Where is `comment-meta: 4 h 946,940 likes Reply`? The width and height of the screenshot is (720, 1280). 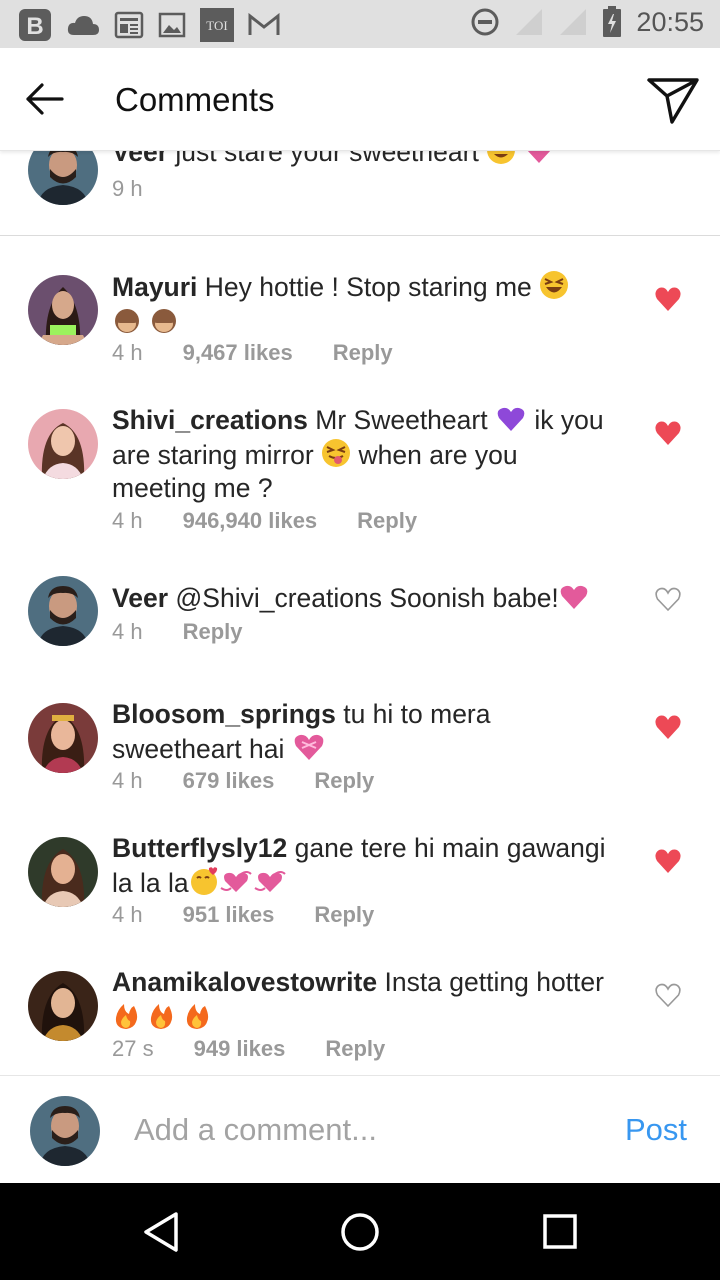
comment-meta: 4 h 946,940 likes Reply is located at coordinates (265, 521).